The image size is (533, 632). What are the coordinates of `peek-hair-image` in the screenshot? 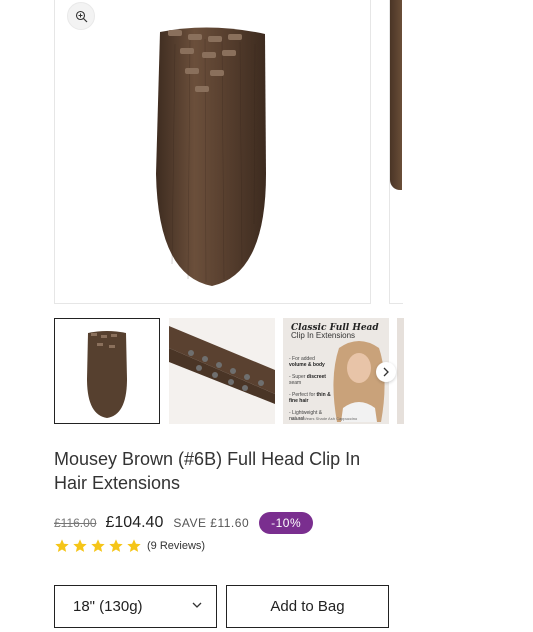 It's located at (396, 95).